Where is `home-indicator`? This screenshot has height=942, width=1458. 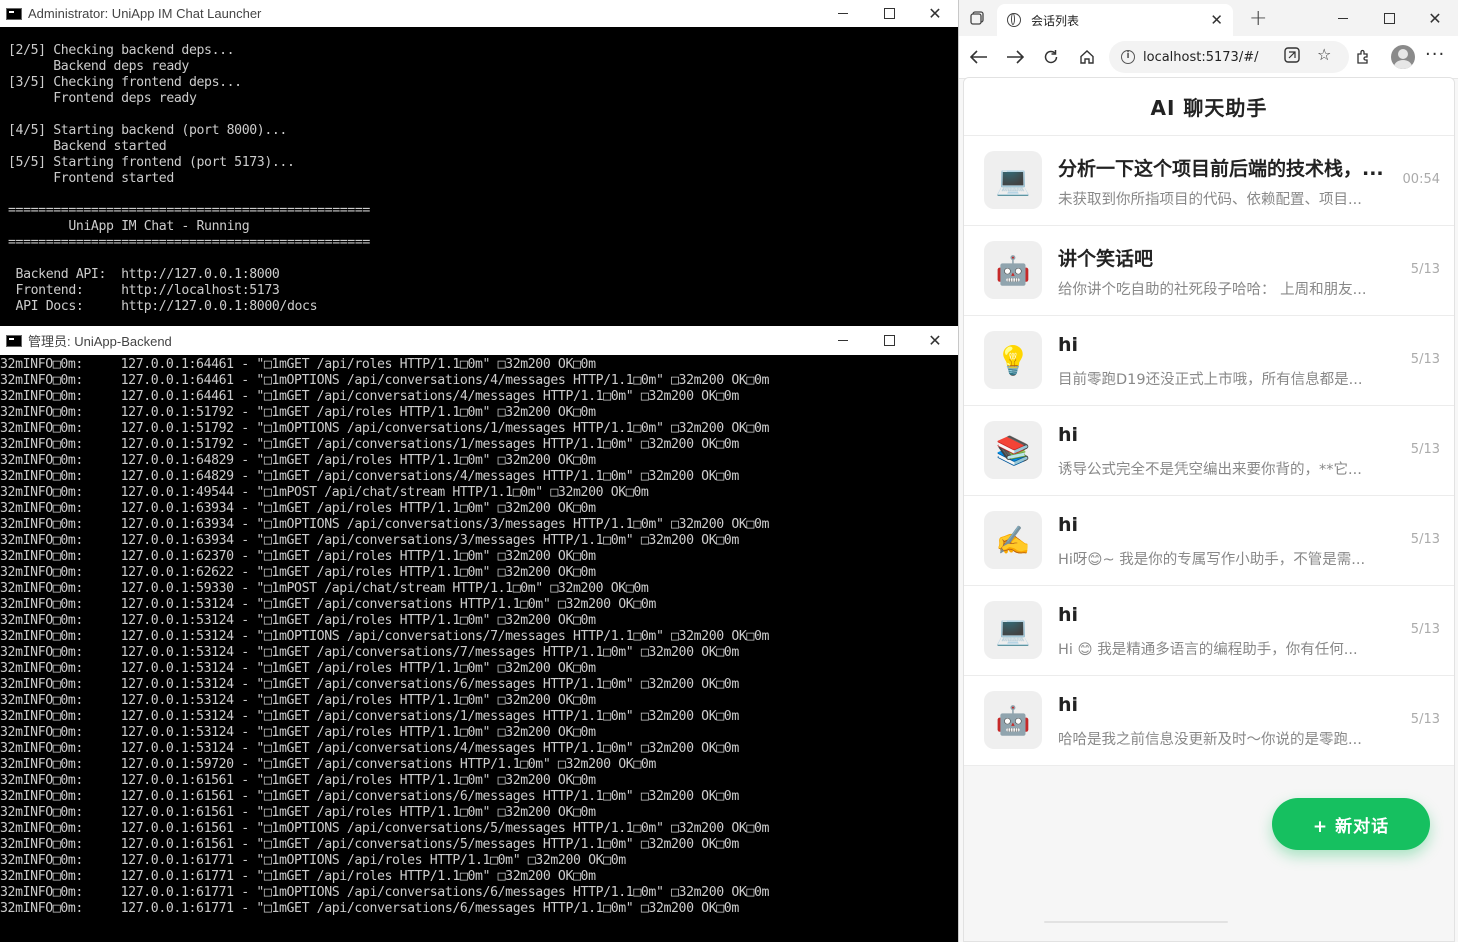 home-indicator is located at coordinates (1136, 922).